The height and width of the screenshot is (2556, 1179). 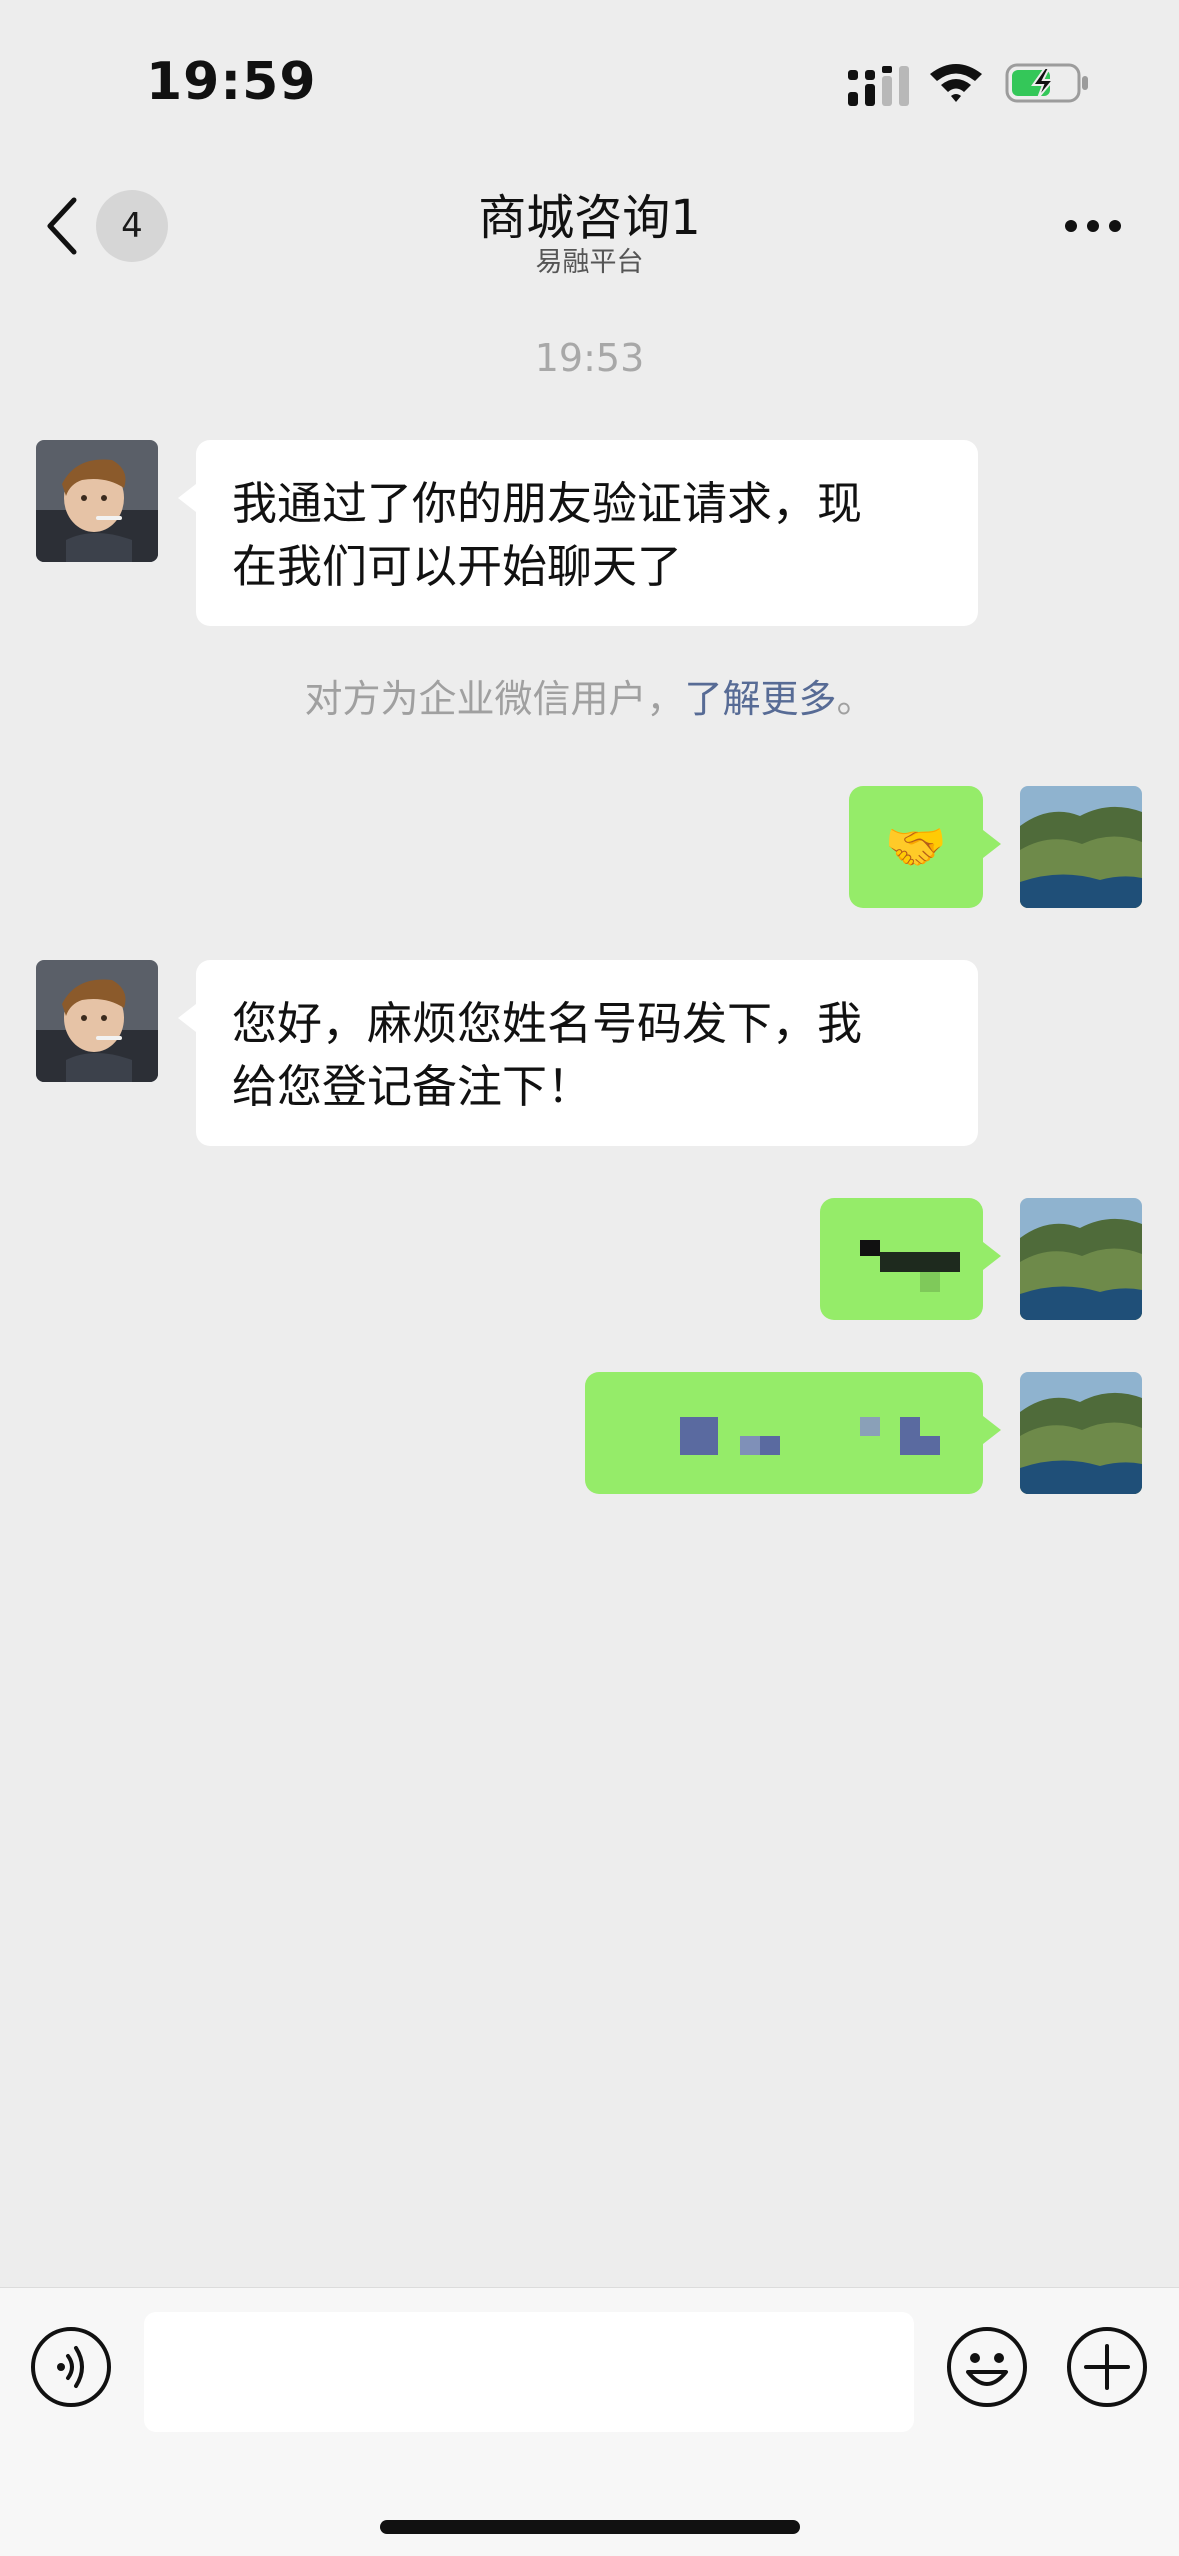 What do you see at coordinates (578, 533) in the screenshot?
I see `message-bubble-incoming: 我通过了你的朋友验证请求，现 在我们可以开始聊天了` at bounding box center [578, 533].